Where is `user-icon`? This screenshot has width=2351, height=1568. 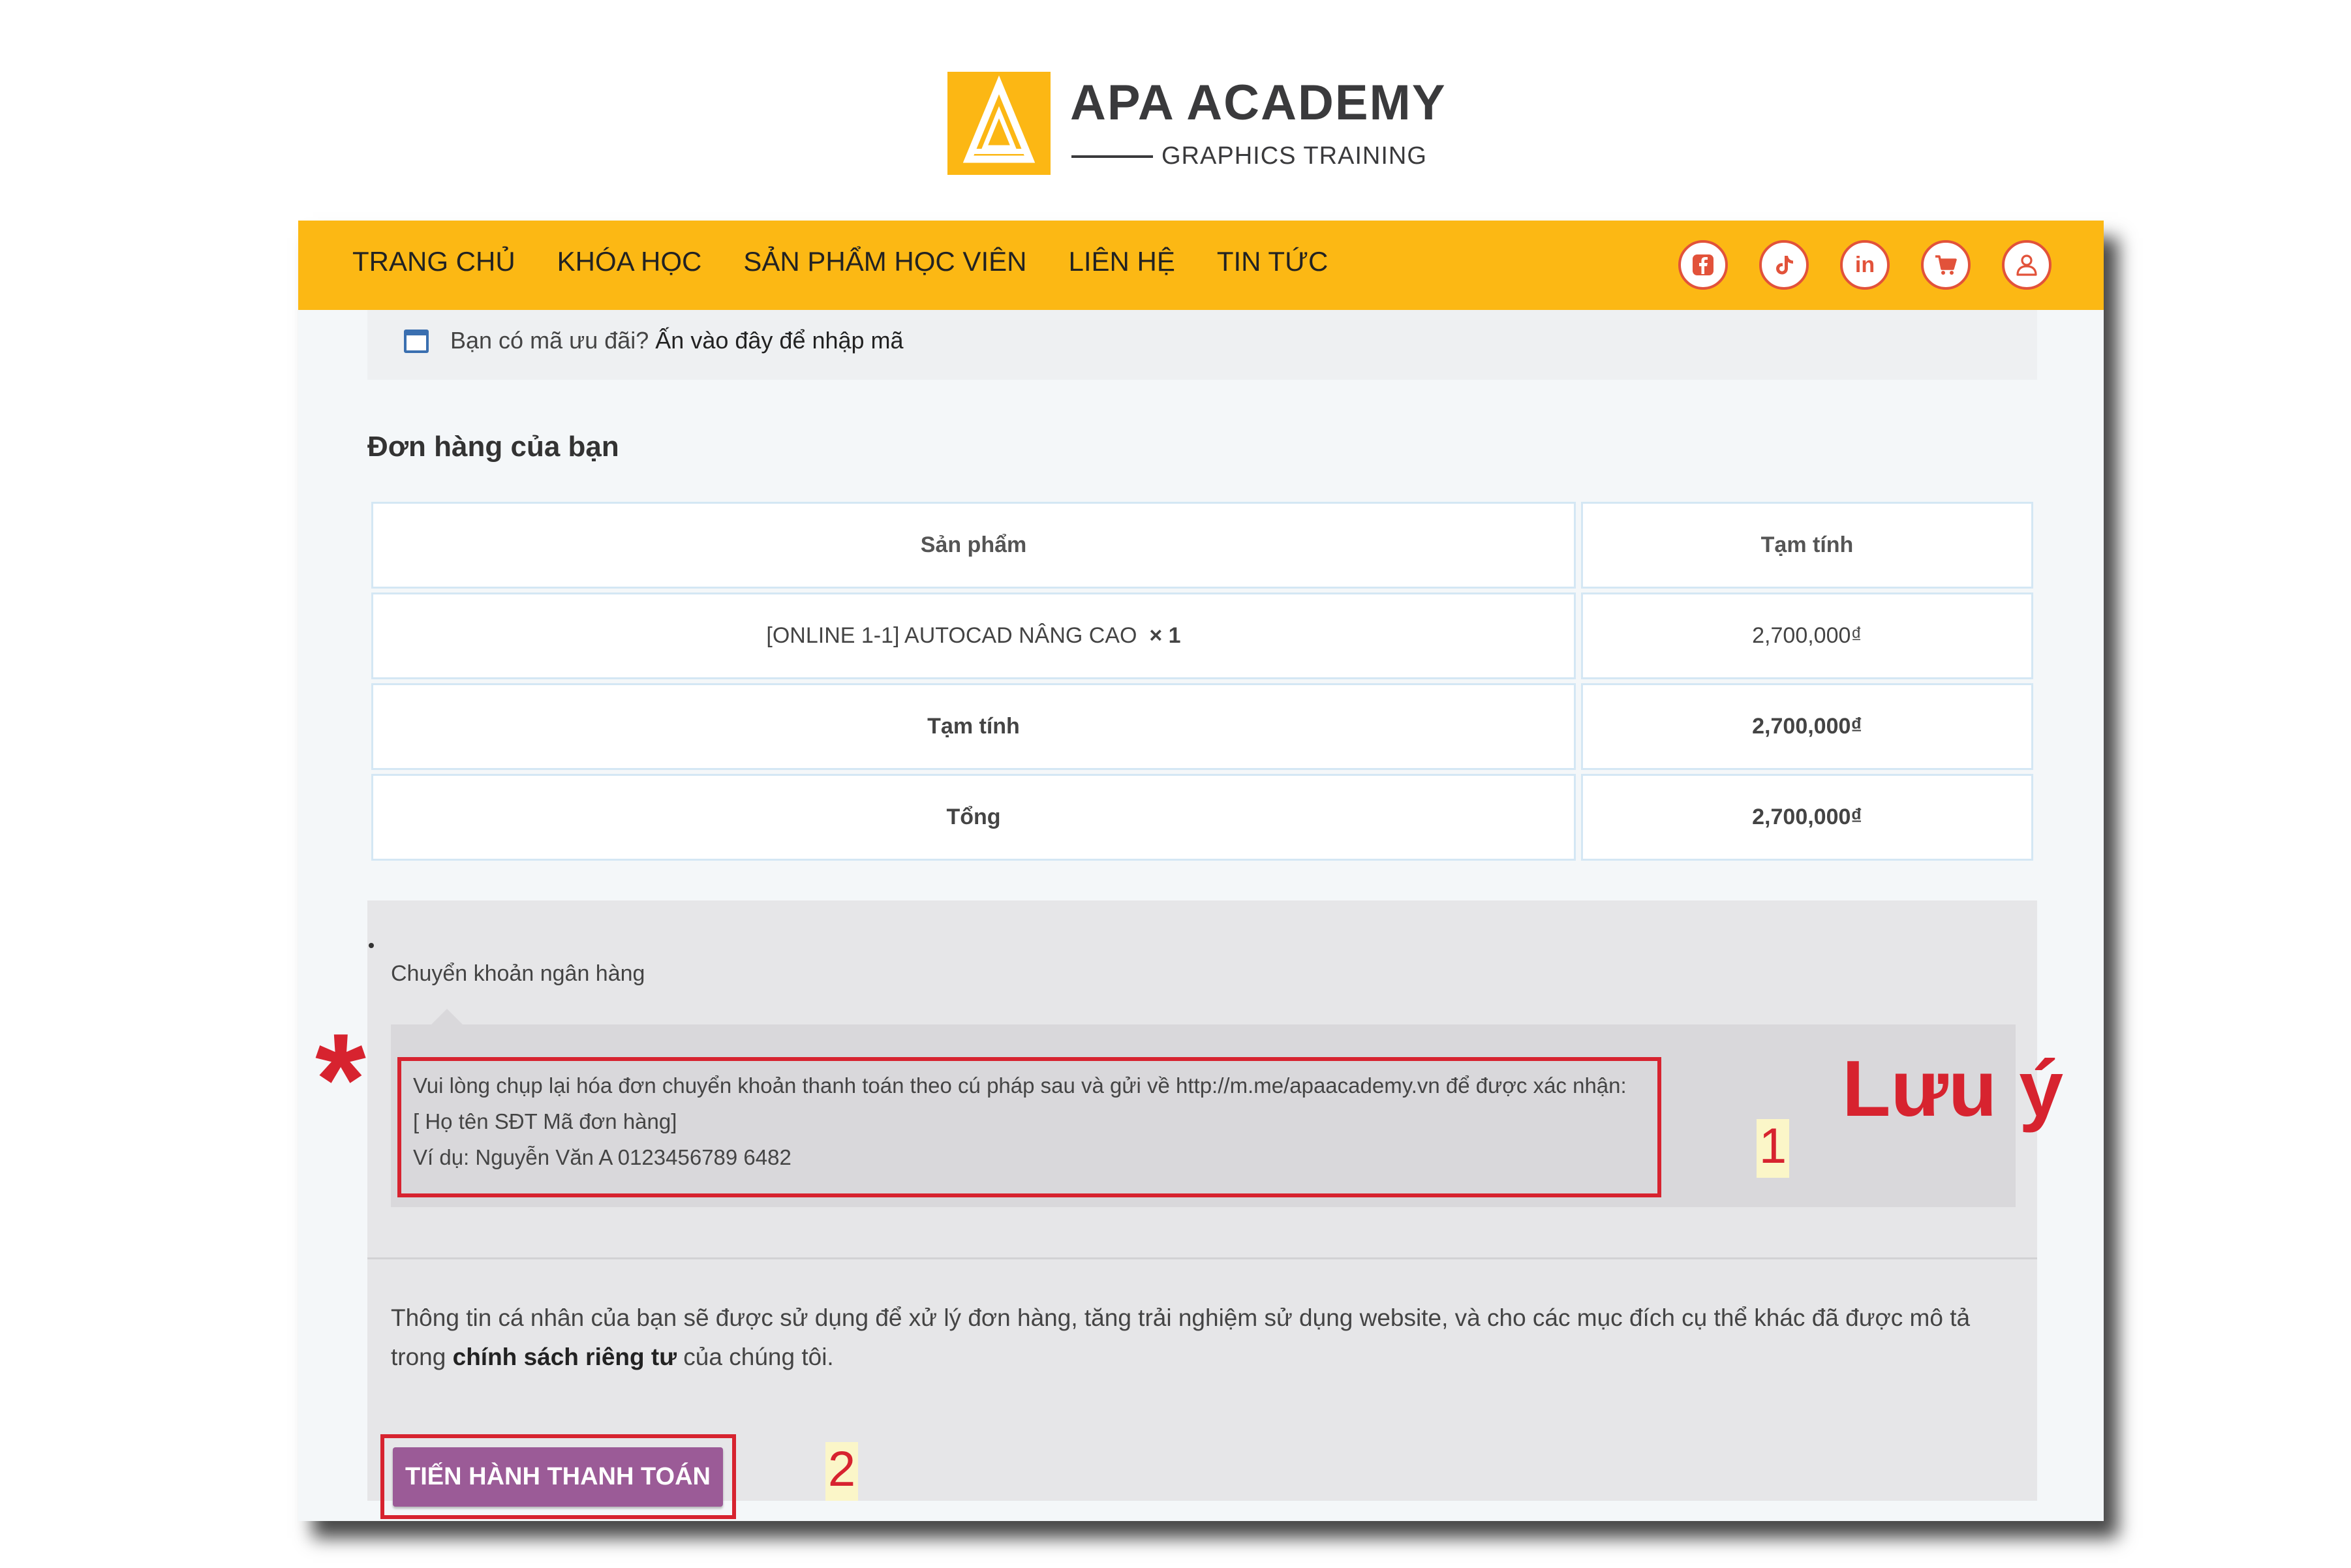 user-icon is located at coordinates (2027, 265).